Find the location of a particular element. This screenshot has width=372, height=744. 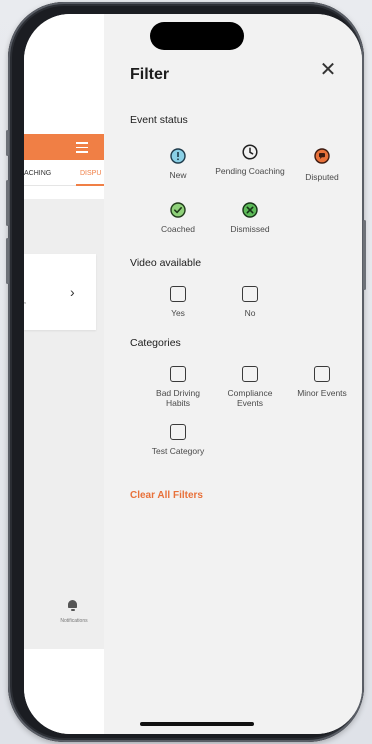

card-text-fragment: , is located at coordinates (25, 301).